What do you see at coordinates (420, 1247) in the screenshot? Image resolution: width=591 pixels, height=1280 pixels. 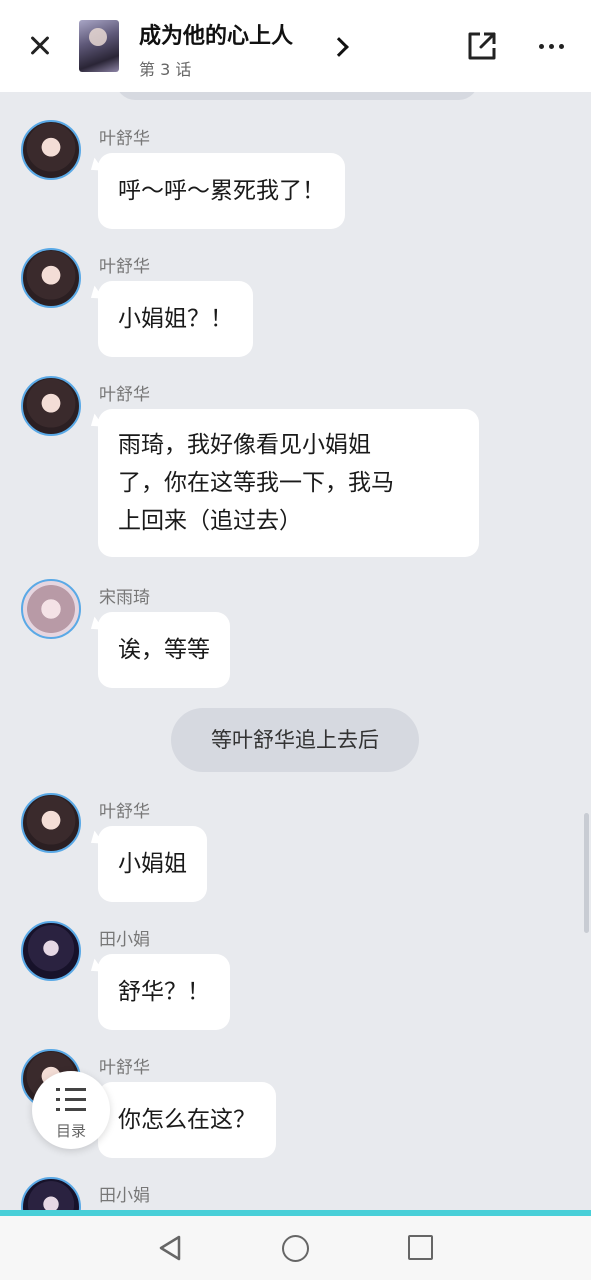 I see `recents-icon` at bounding box center [420, 1247].